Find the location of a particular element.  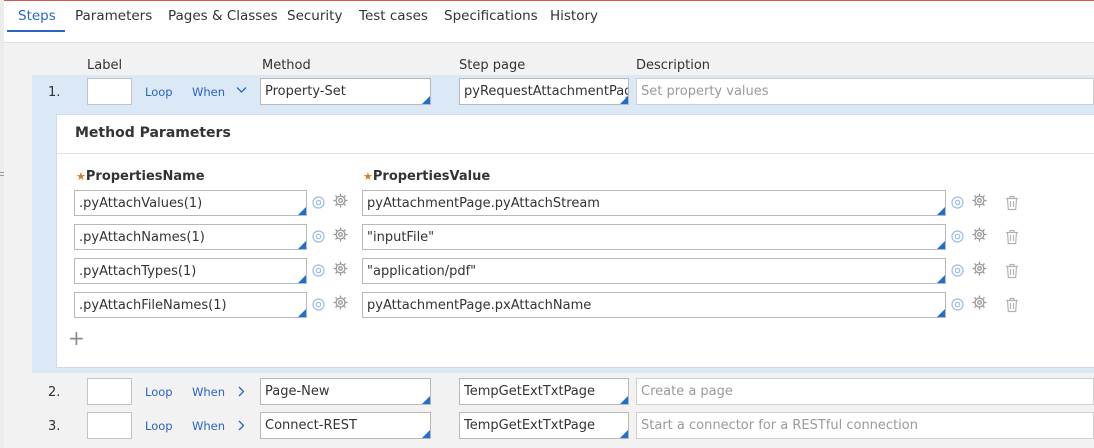

tab-security: Security is located at coordinates (314, 16).